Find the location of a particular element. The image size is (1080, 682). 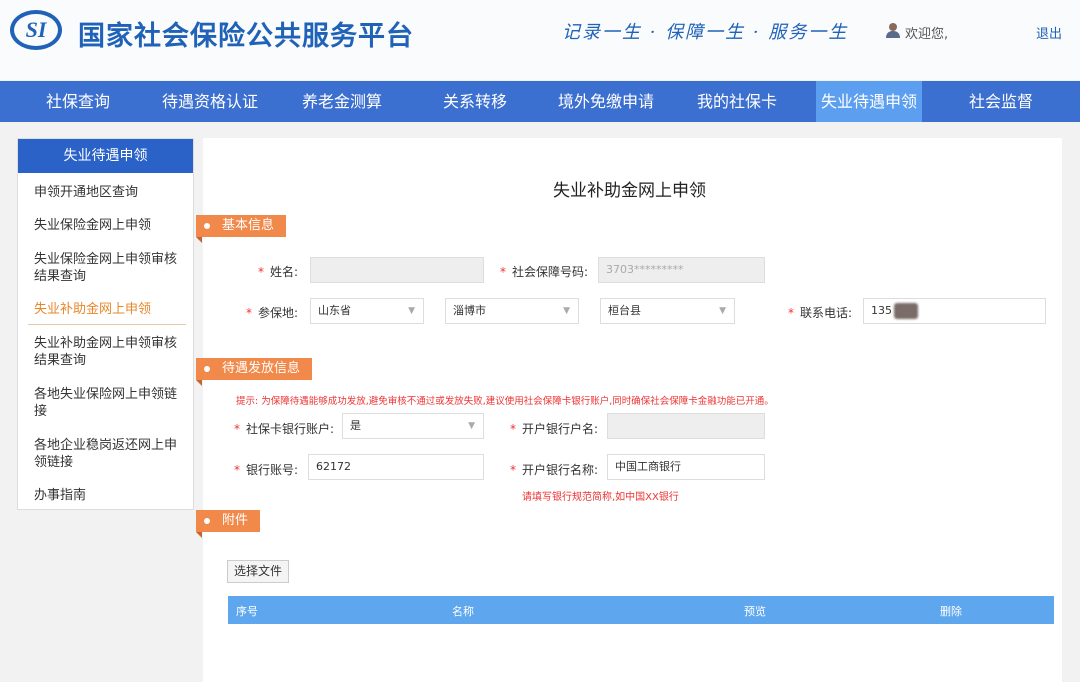

region-label: * 参保地: is located at coordinates (272, 313).